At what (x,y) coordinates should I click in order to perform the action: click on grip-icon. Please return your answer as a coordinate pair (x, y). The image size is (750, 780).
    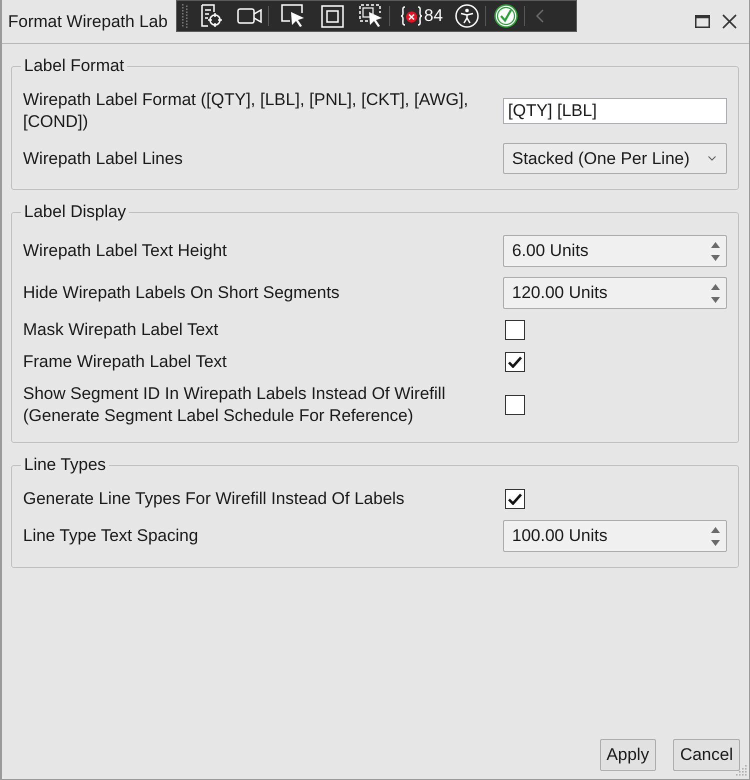
    Looking at the image, I should click on (185, 16).